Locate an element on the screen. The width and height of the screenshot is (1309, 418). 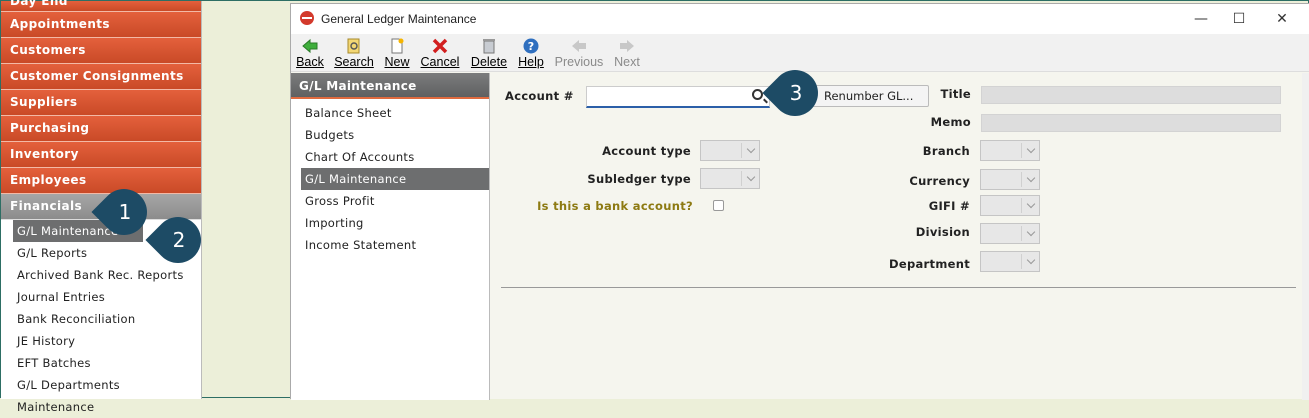
back-button: Back is located at coordinates (310, 53).